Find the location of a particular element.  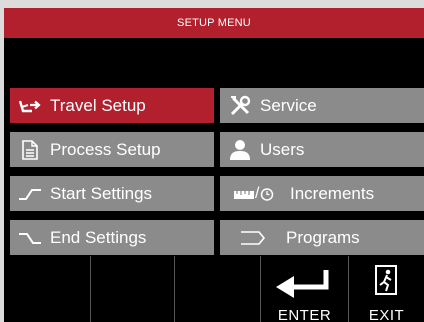

process-setup-label: Process Setup is located at coordinates (105, 149).